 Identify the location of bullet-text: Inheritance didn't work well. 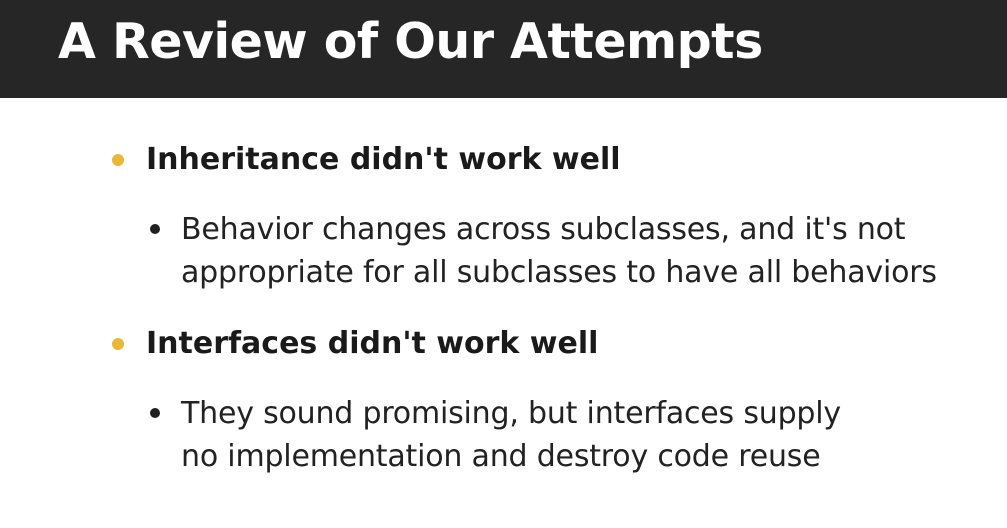
(383, 159).